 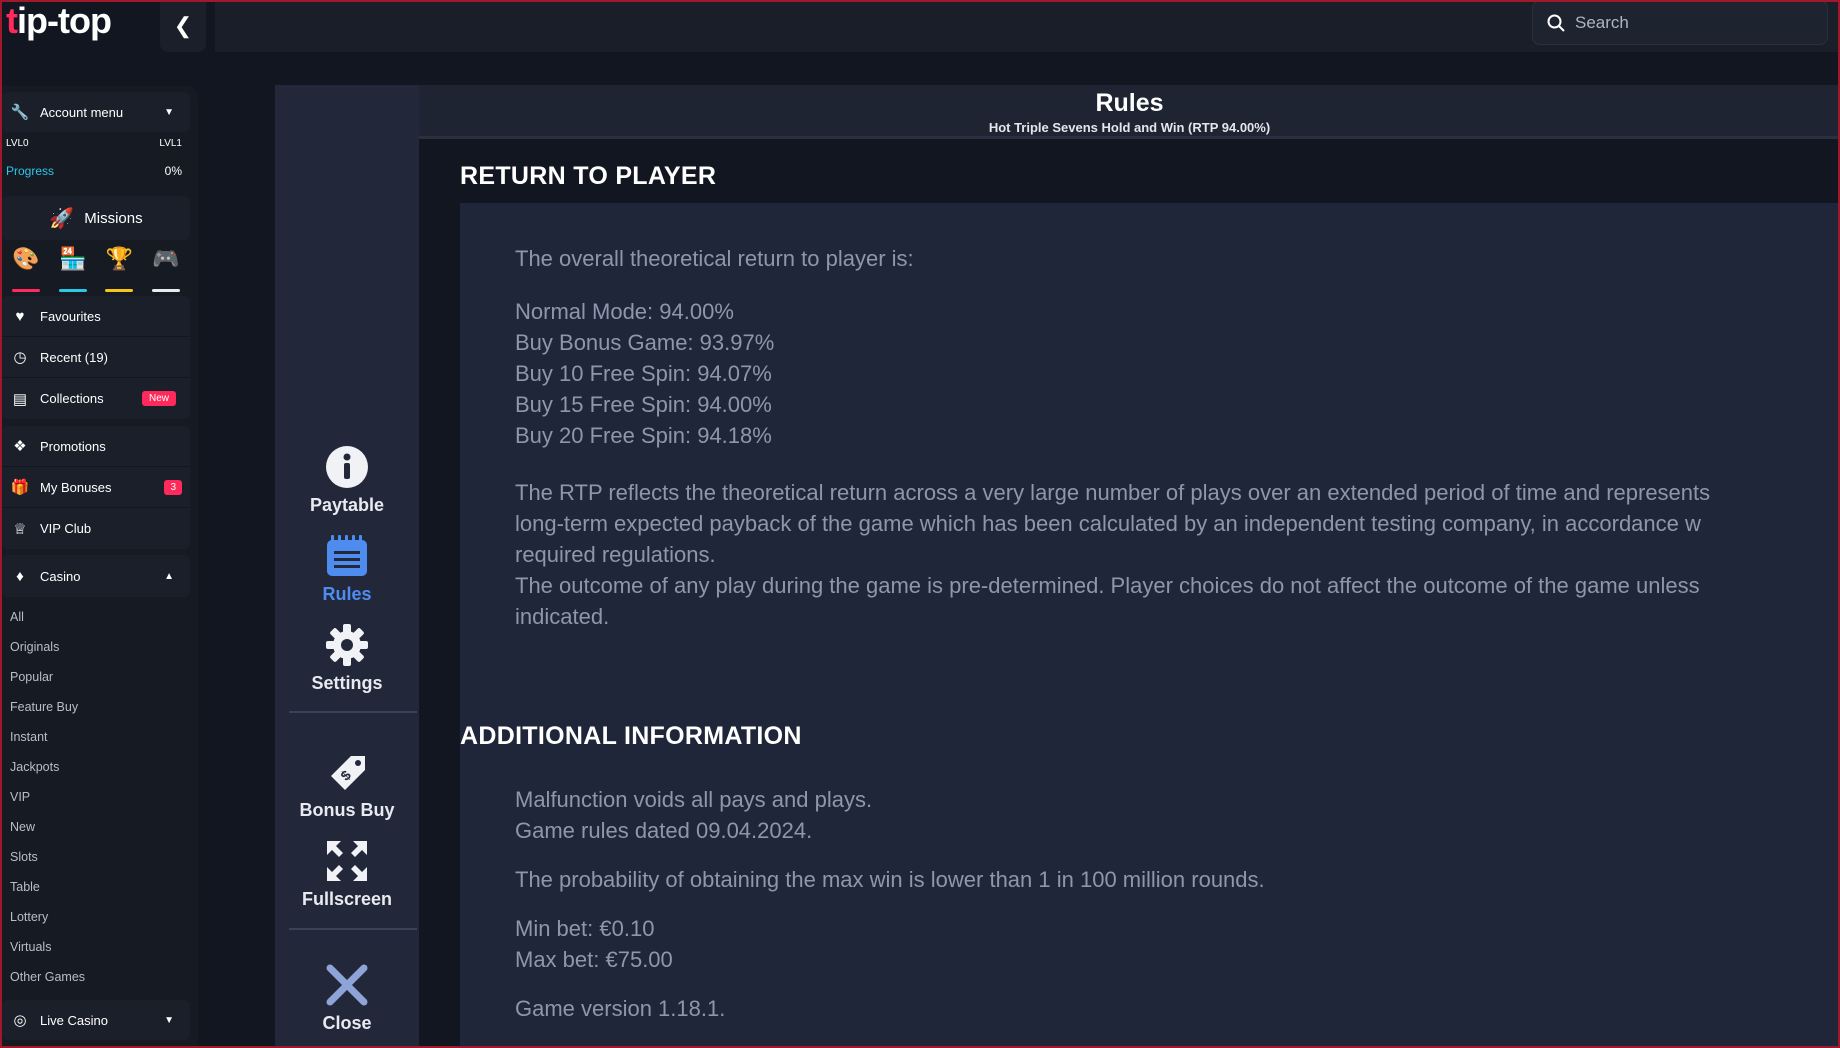 What do you see at coordinates (96, 528) in the screenshot?
I see `sidebar-item-vip-club: ♕ VIP Club` at bounding box center [96, 528].